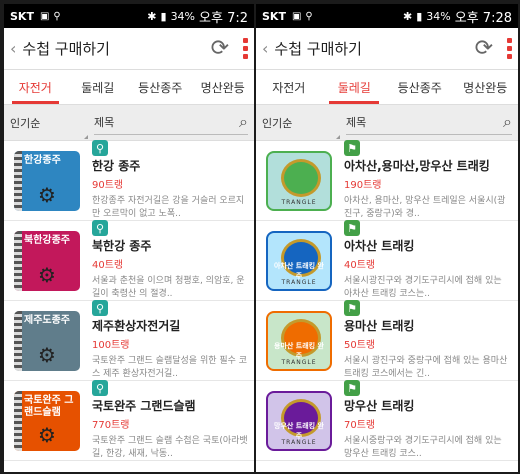 This screenshot has height=474, width=520. What do you see at coordinates (116, 166) in the screenshot?
I see `item-title: 한강 종주` at bounding box center [116, 166].